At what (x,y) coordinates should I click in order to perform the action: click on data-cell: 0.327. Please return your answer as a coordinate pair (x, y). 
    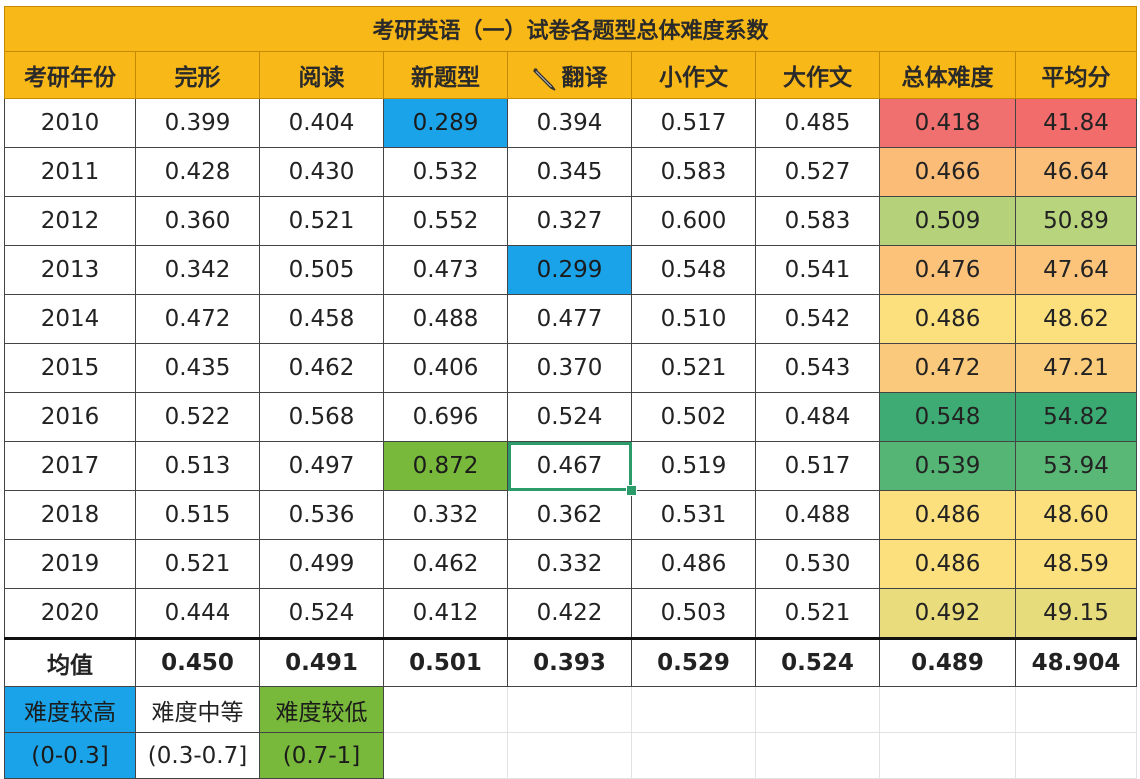
    Looking at the image, I should click on (569, 221).